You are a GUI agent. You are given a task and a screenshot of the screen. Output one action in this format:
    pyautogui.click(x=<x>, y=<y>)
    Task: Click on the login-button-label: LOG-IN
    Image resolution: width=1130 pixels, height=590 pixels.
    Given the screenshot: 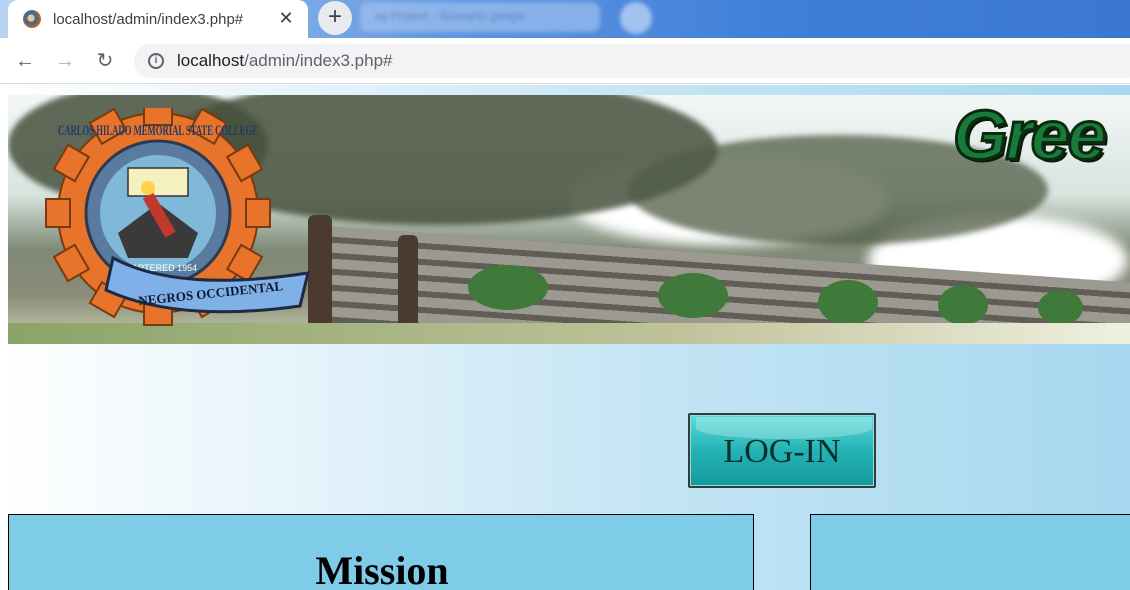 What is the action you would take?
    pyautogui.click(x=782, y=451)
    